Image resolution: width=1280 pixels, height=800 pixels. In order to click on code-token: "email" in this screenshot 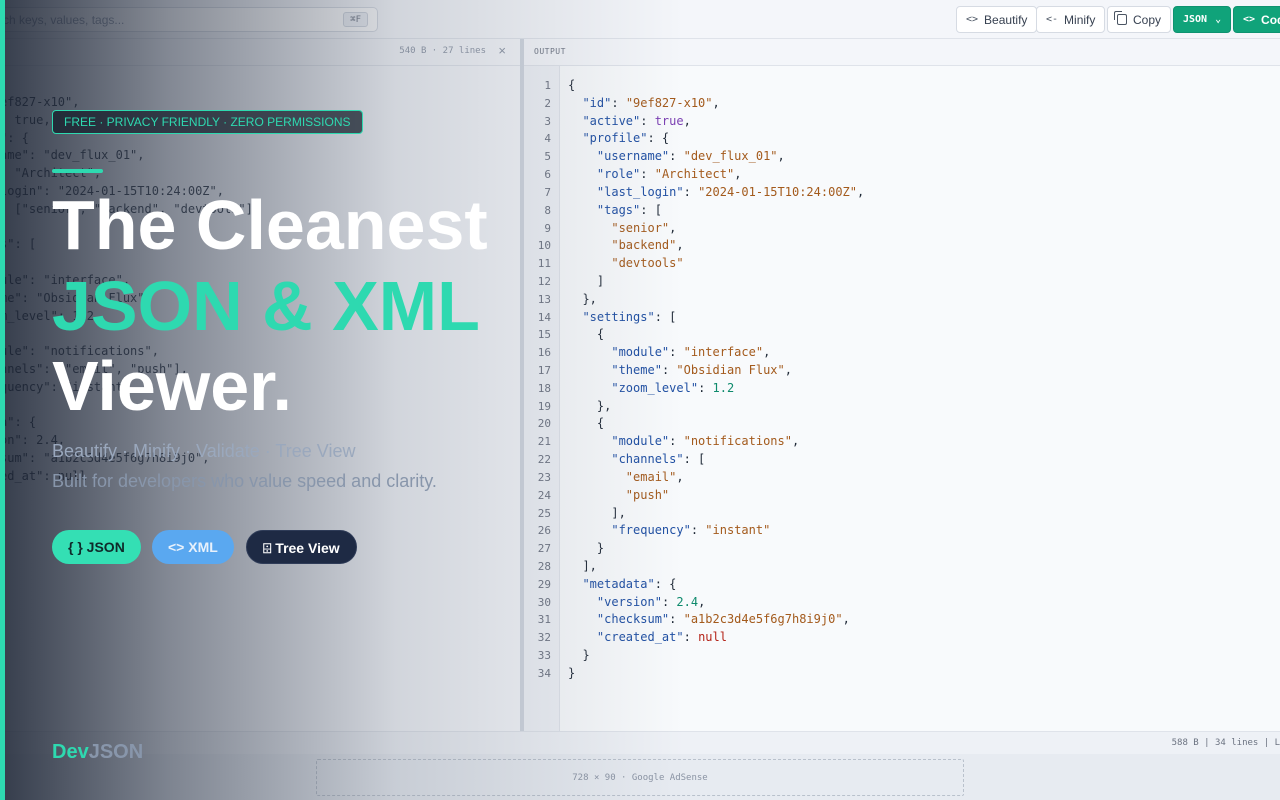, I will do `click(651, 476)`.